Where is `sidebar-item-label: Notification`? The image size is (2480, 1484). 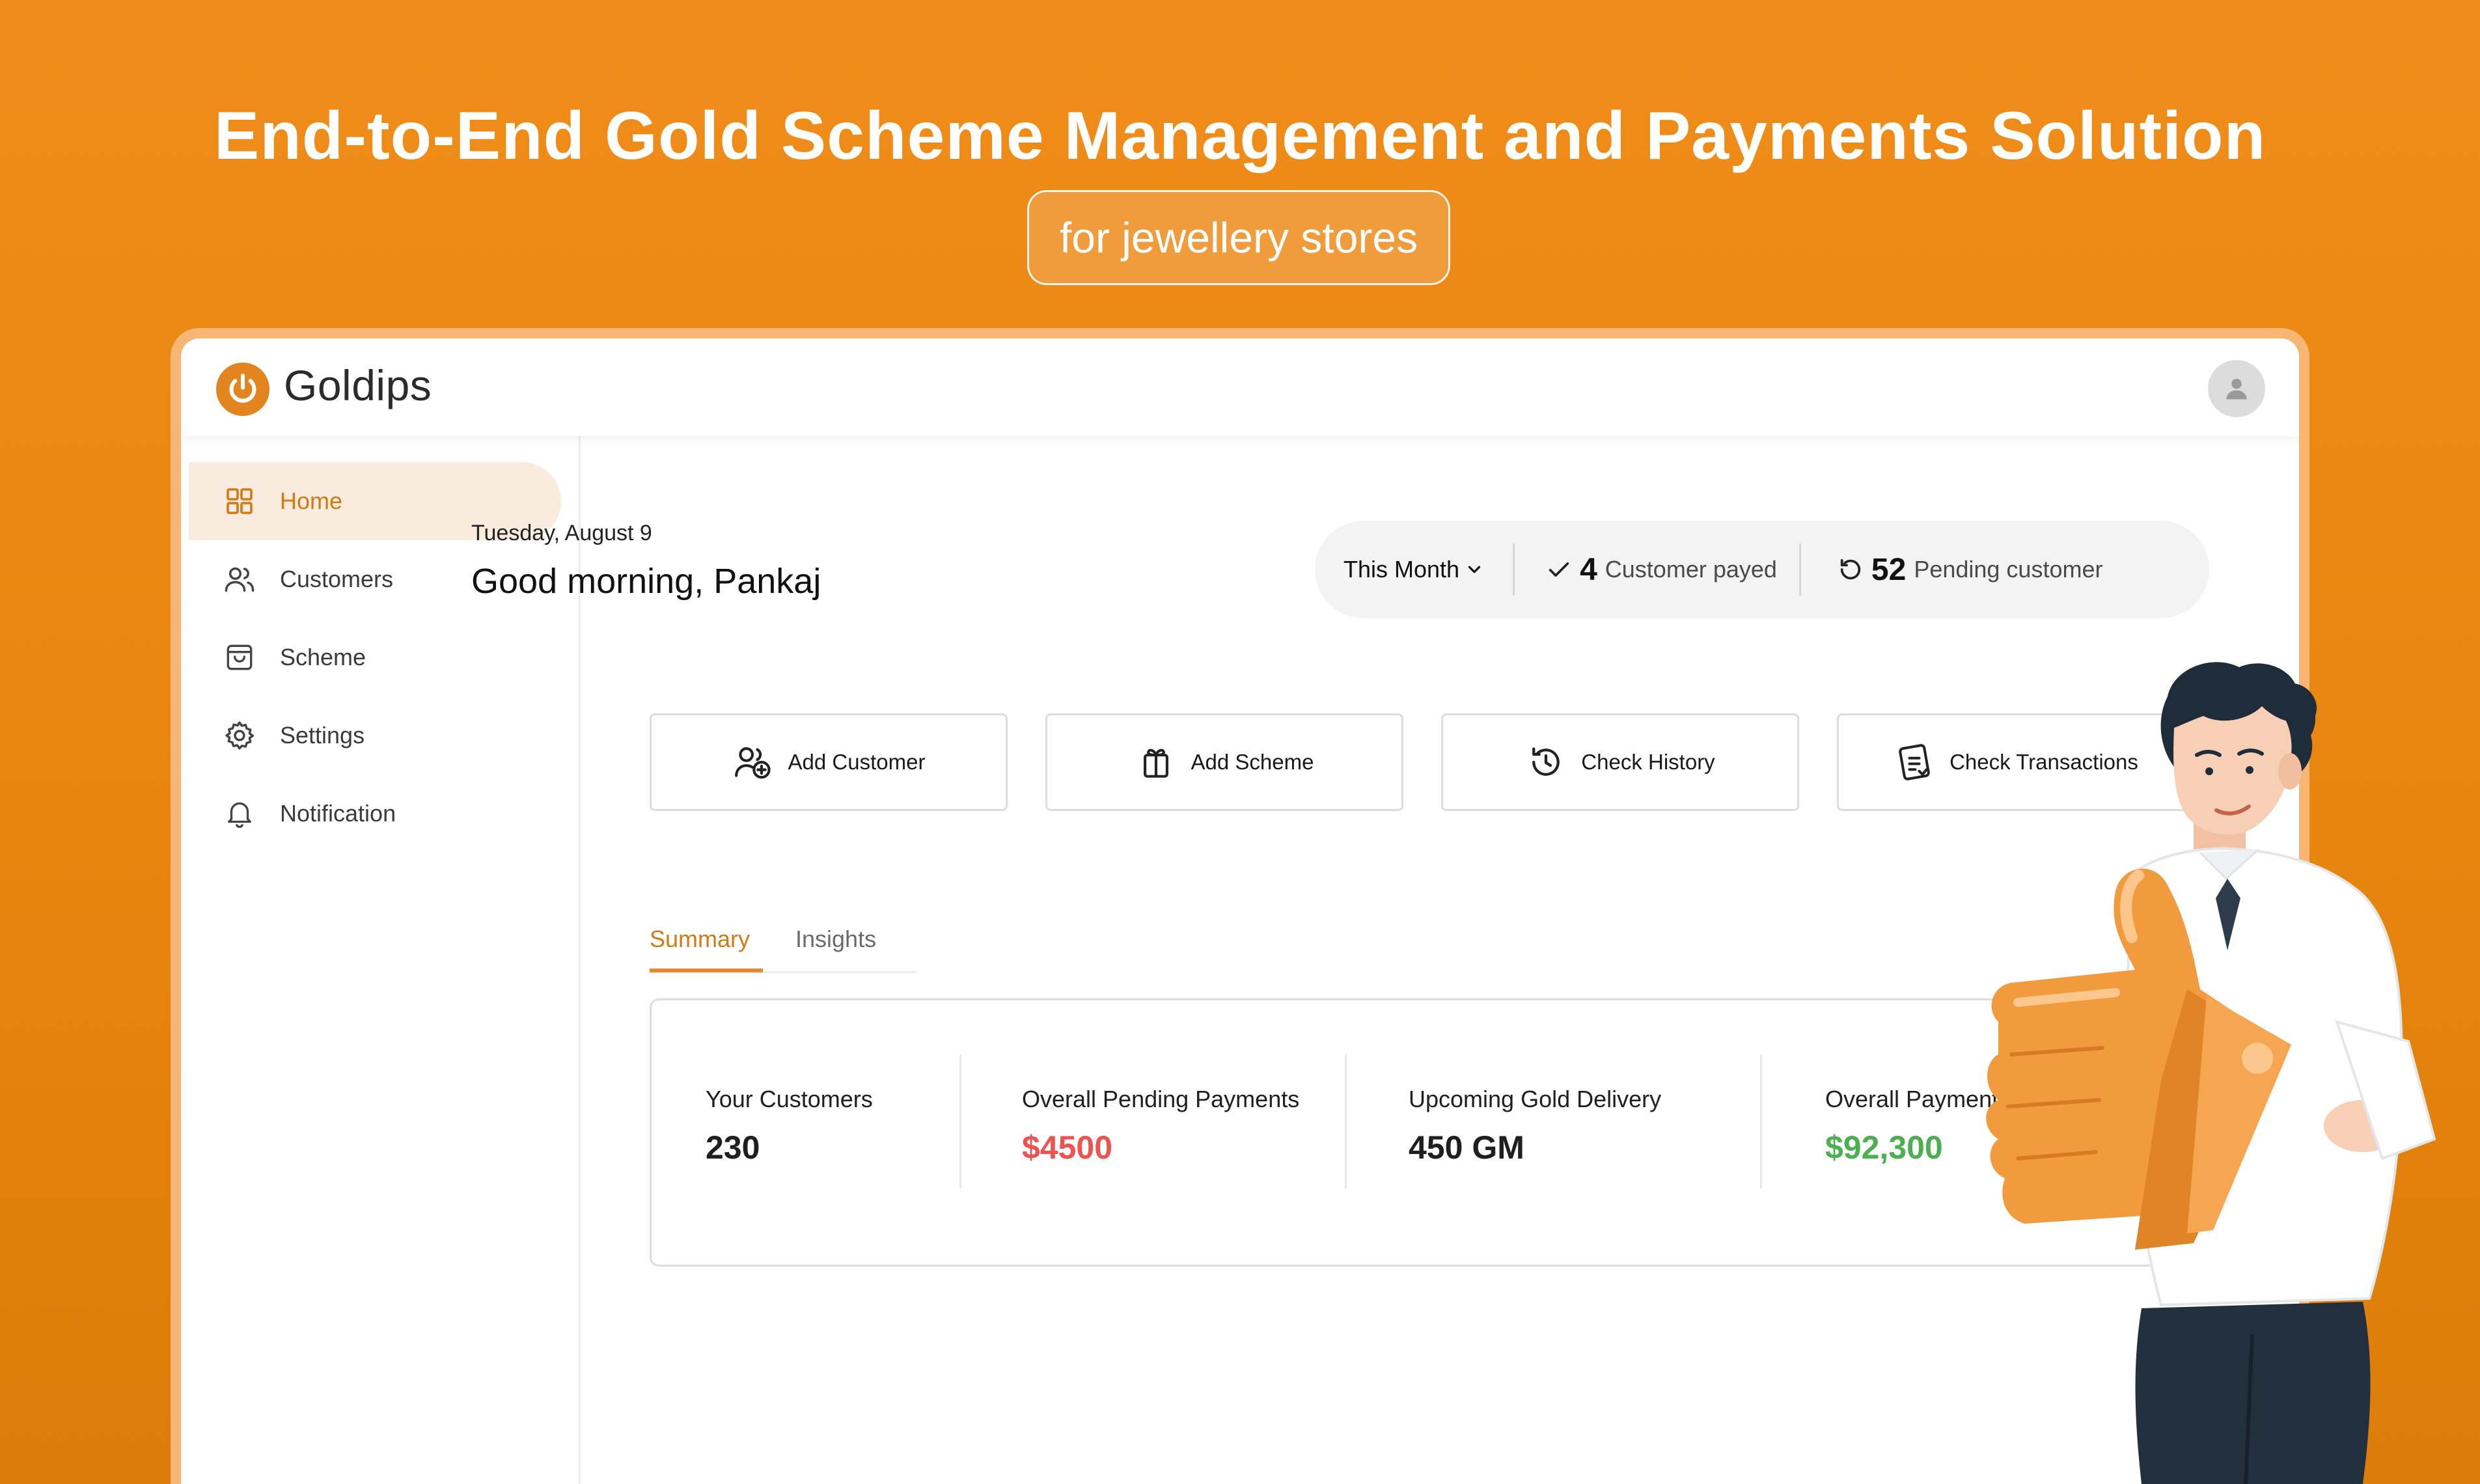 sidebar-item-label: Notification is located at coordinates (338, 813).